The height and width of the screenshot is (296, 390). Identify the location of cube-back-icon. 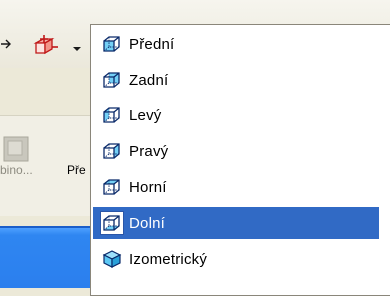
(112, 80).